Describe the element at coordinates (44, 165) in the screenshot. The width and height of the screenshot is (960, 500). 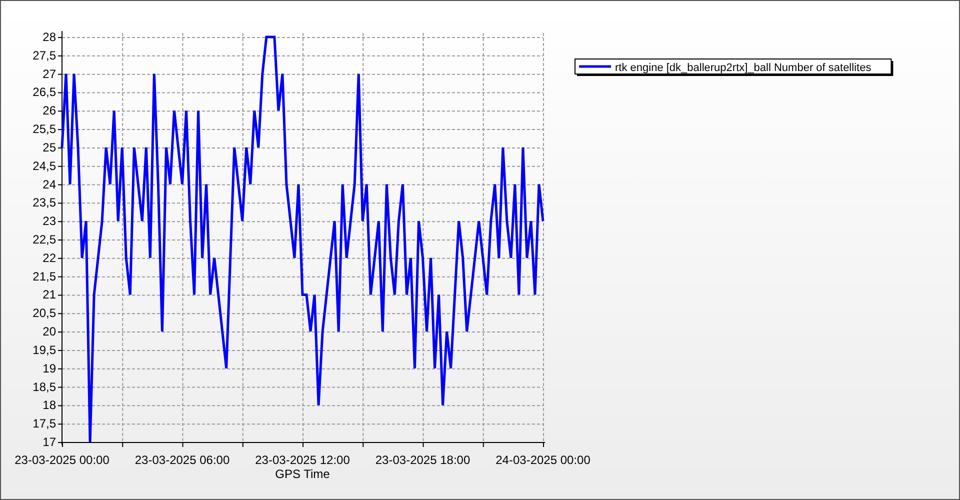
I see `y-tick-label: 24,5` at that location.